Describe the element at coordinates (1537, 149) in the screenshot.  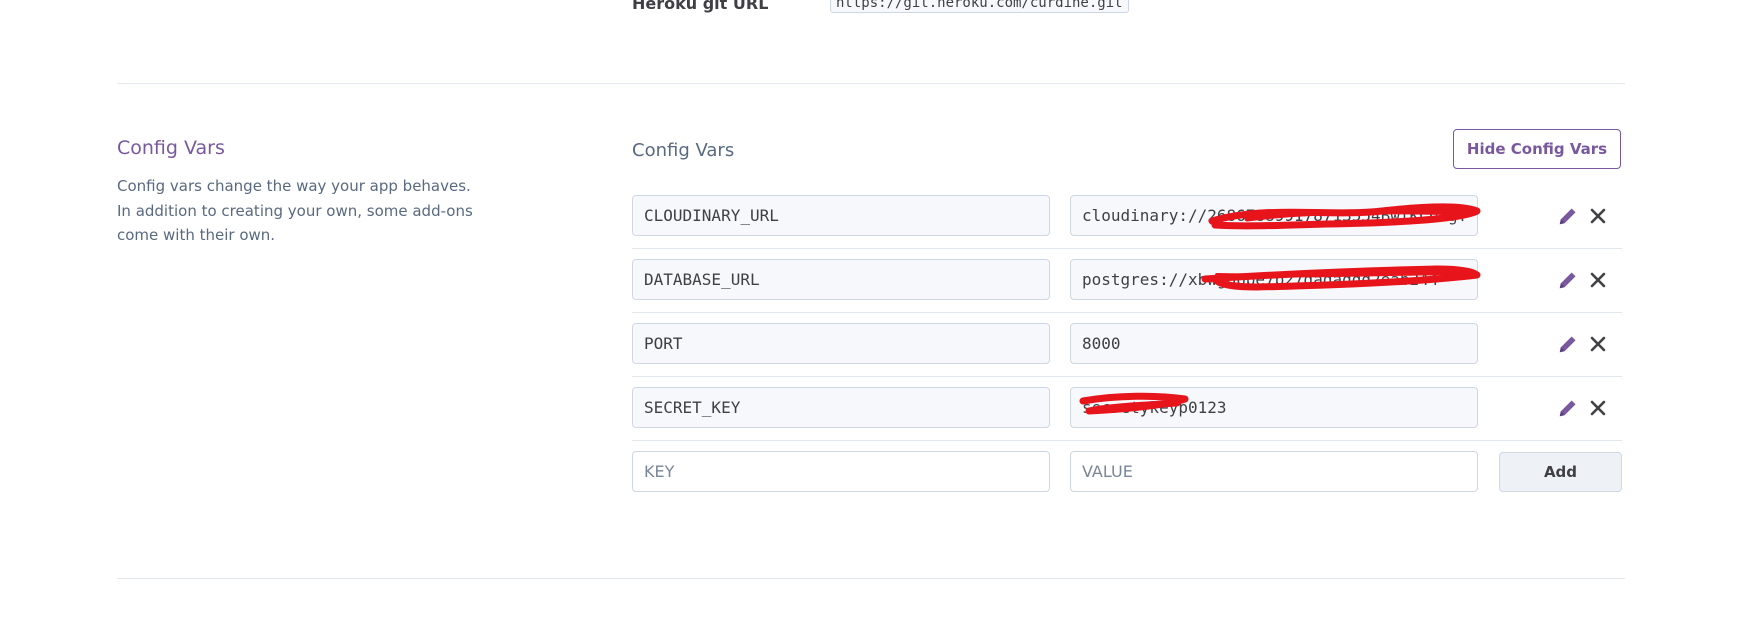
I see `hide-config-vars-button: Hide Config Vars` at that location.